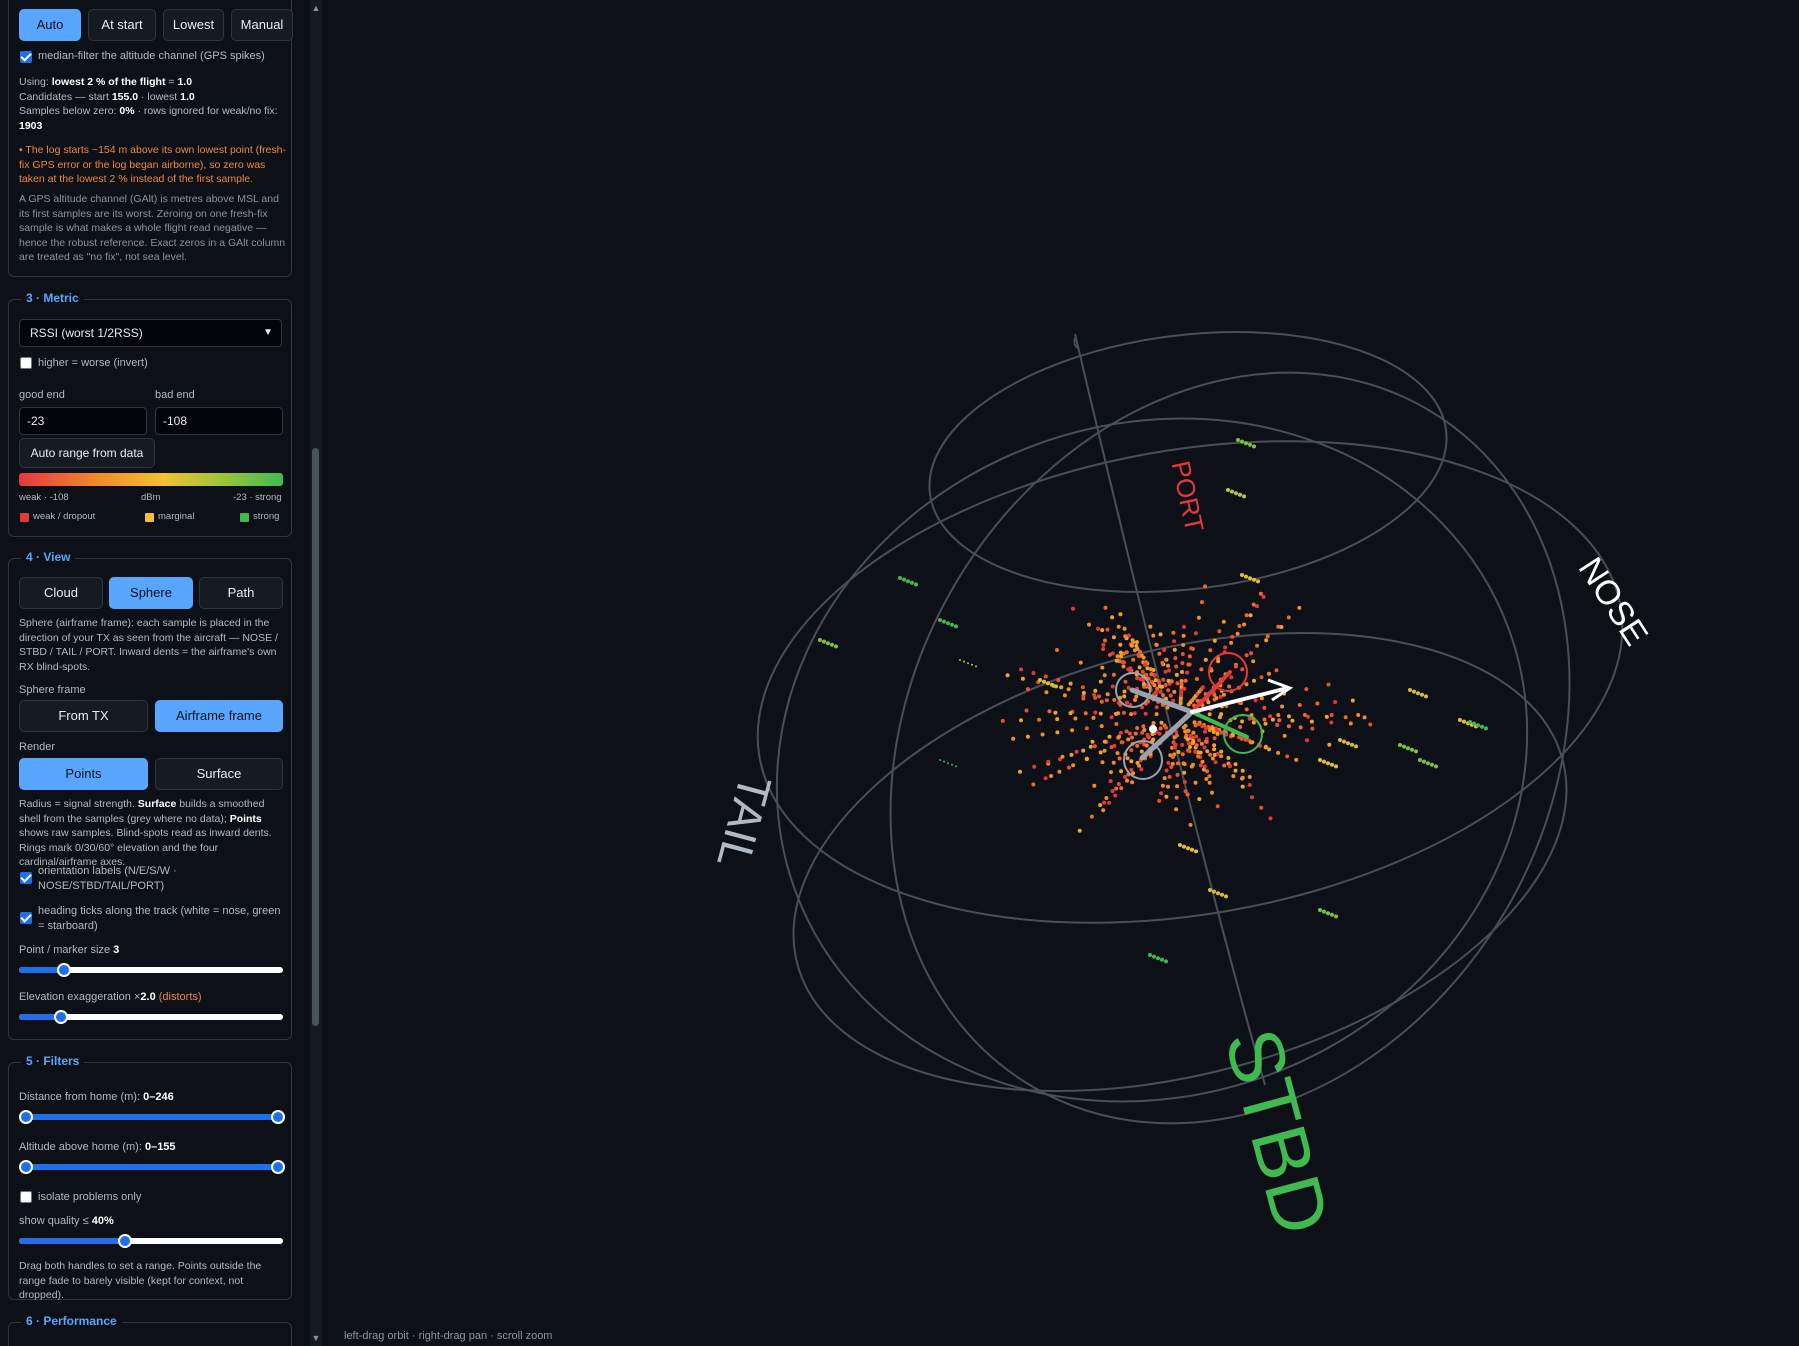 This screenshot has height=1346, width=1799. I want to click on view-sphere-button: Sphere, so click(151, 593).